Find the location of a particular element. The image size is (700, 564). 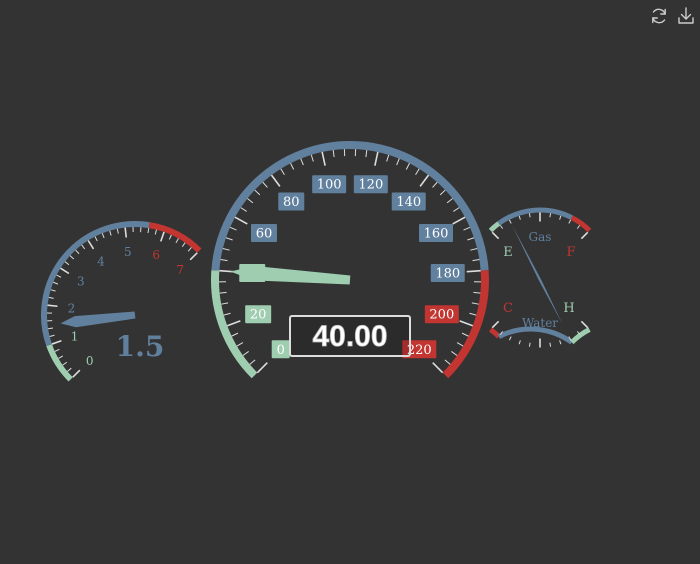

gauge-fuel-label-full: F is located at coordinates (570, 252).